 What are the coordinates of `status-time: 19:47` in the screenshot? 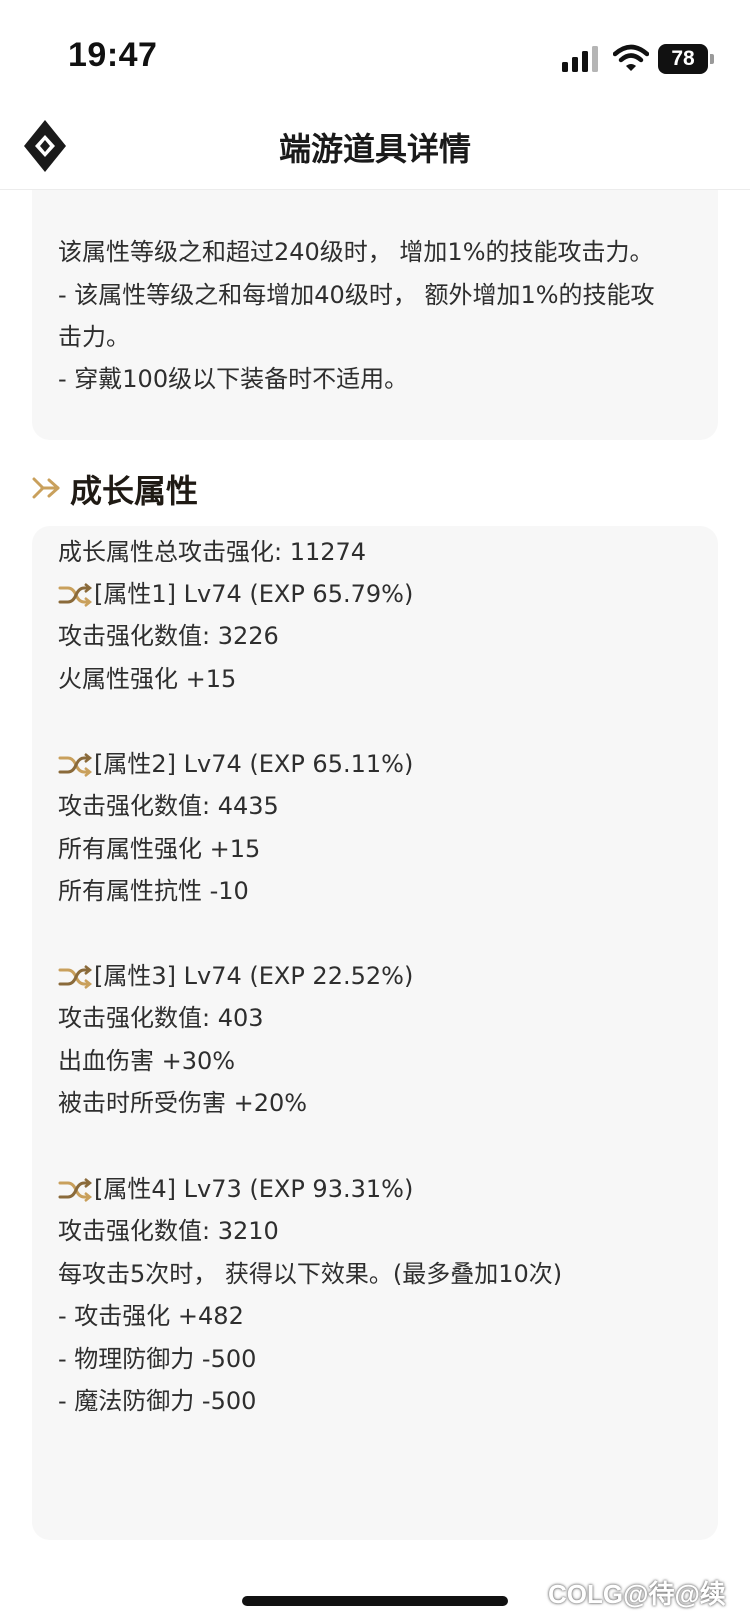 It's located at (113, 55).